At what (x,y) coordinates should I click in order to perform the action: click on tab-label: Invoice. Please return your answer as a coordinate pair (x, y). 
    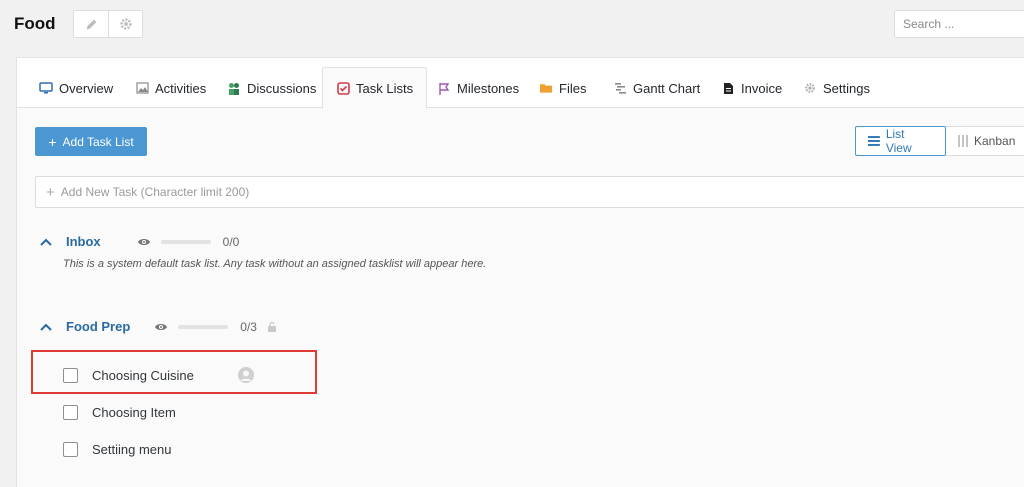
    Looking at the image, I should click on (762, 88).